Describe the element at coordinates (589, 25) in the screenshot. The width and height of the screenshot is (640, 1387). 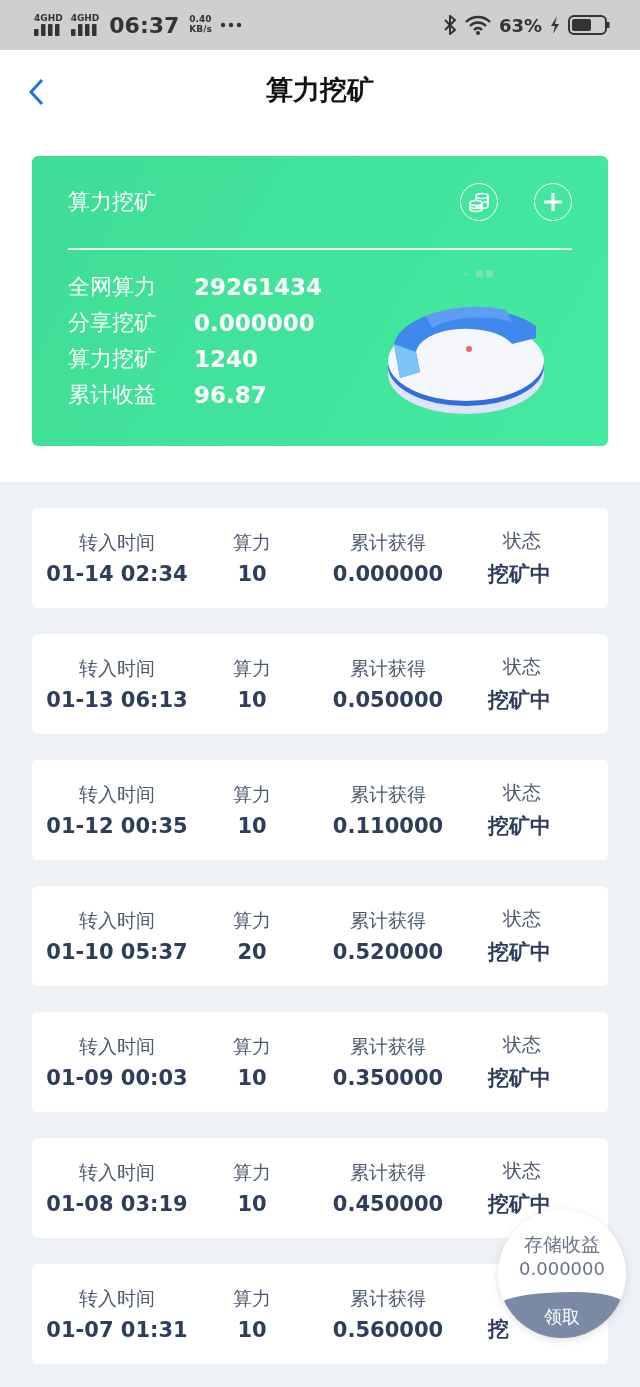
I see `battery-icon` at that location.